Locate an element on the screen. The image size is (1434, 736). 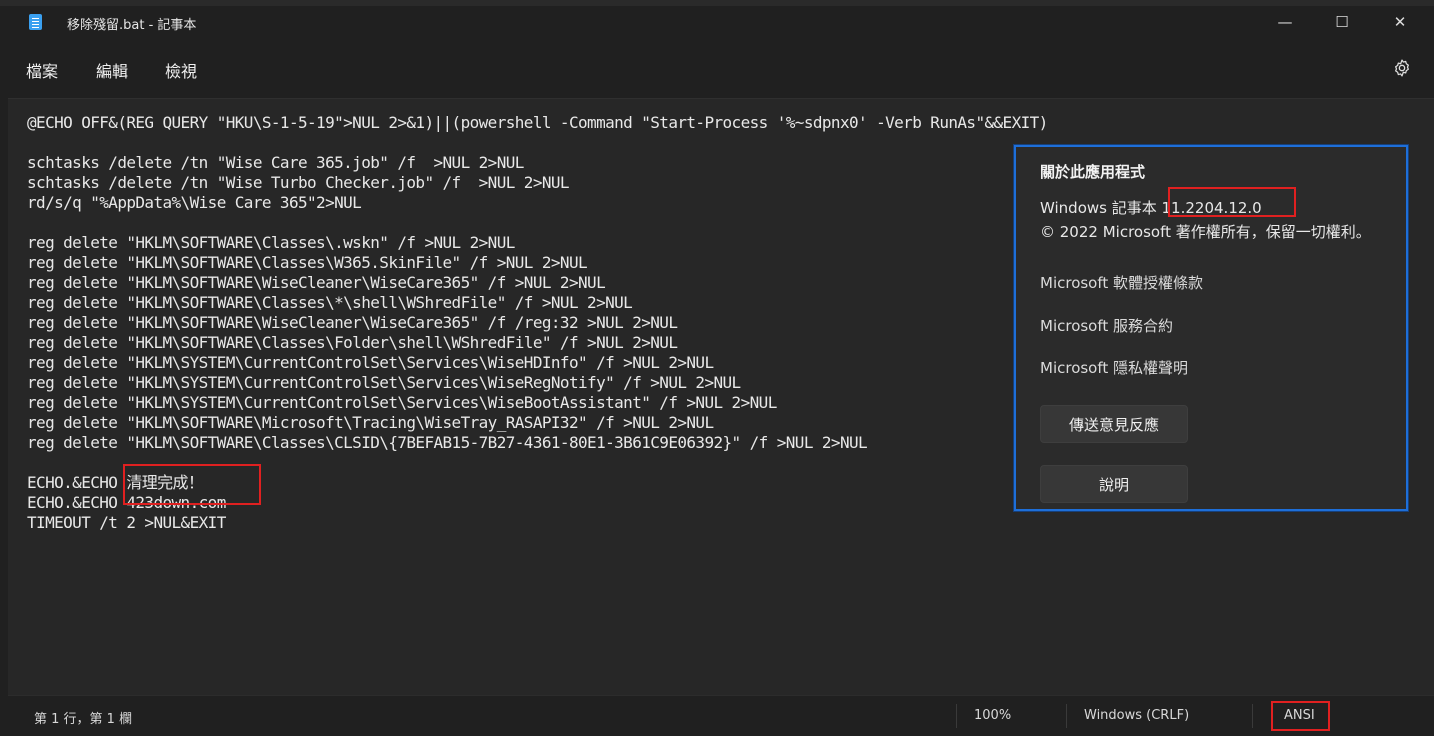
app-name: Windows 記事本 is located at coordinates (1098, 208).